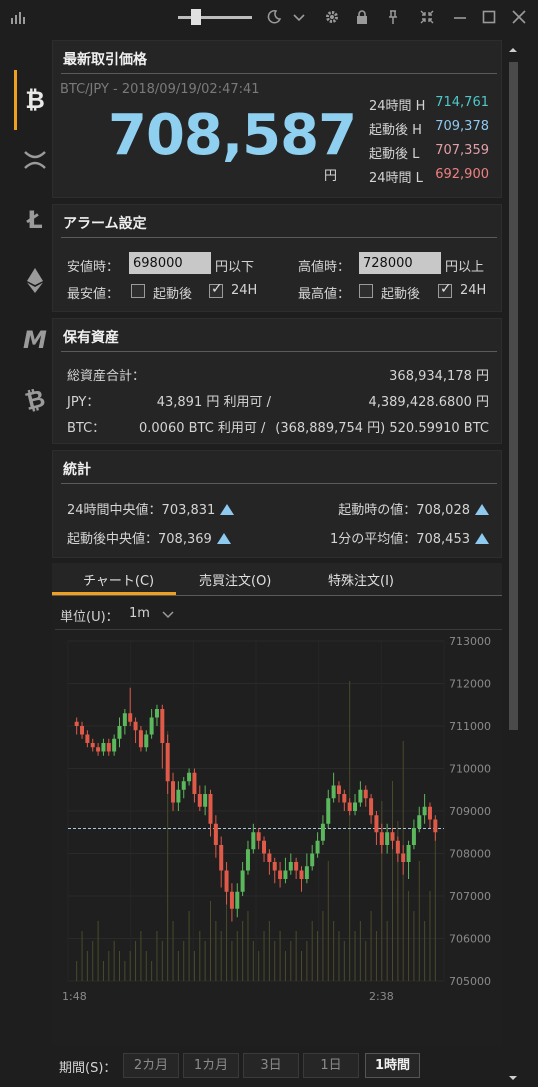 This screenshot has width=538, height=1087. Describe the element at coordinates (170, 263) in the screenshot. I see `low-alarm-input` at that location.